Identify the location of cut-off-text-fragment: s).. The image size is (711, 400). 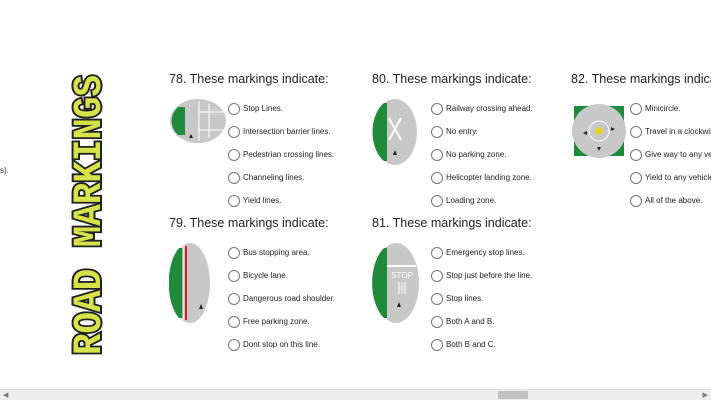
(4, 170).